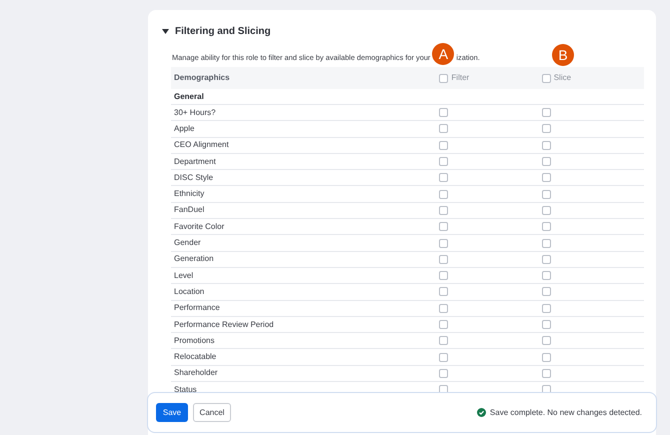  I want to click on status-message: Save complete. No new changes detected., so click(566, 412).